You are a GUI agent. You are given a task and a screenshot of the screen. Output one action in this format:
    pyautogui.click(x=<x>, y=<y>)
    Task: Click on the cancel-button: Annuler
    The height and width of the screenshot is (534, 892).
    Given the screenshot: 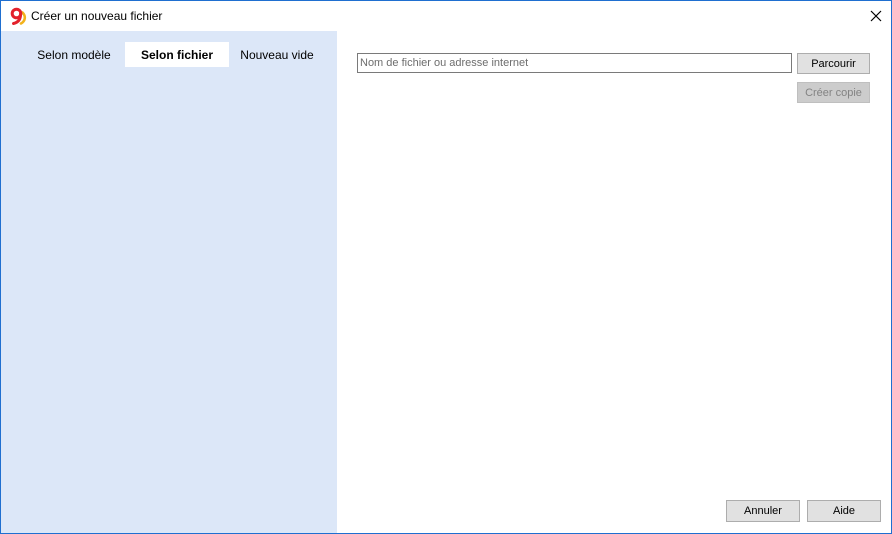 What is the action you would take?
    pyautogui.click(x=763, y=511)
    